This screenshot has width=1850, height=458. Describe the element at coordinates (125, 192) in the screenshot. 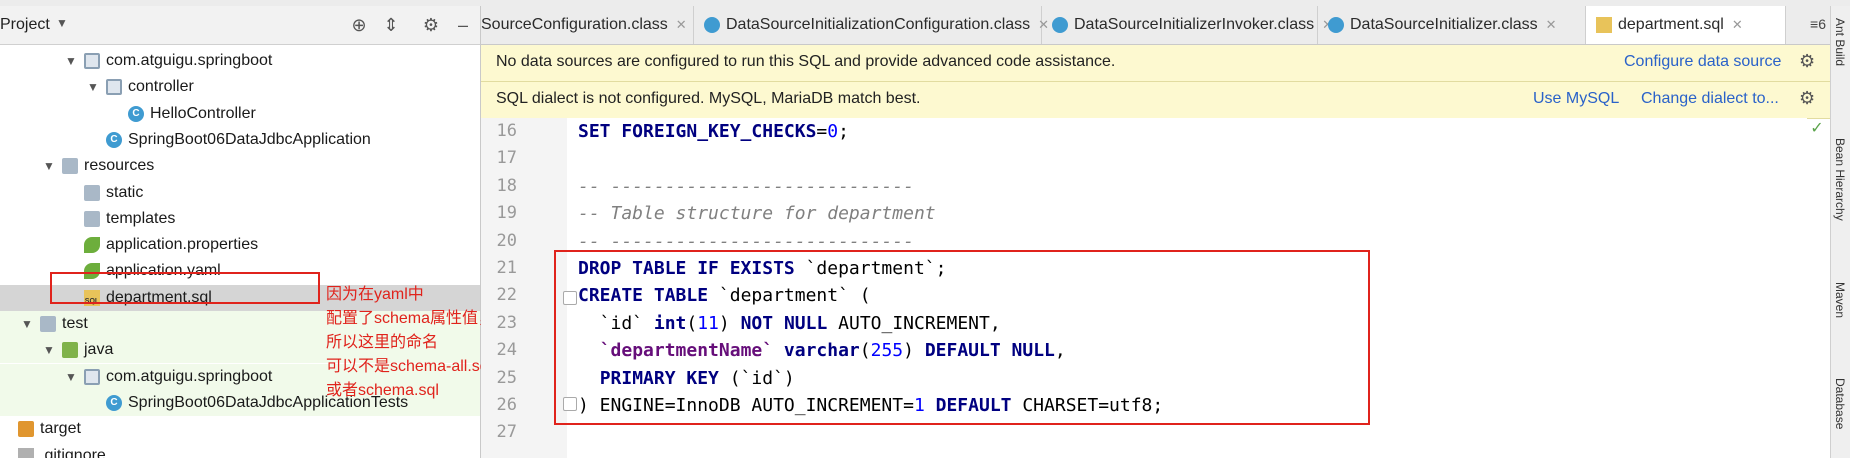

I see `tree-item-label: static` at that location.